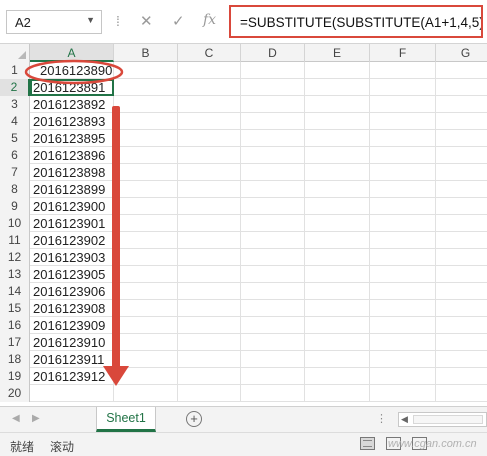 The image size is (487, 456). What do you see at coordinates (461, 121) in the screenshot?
I see `cell-g4` at bounding box center [461, 121].